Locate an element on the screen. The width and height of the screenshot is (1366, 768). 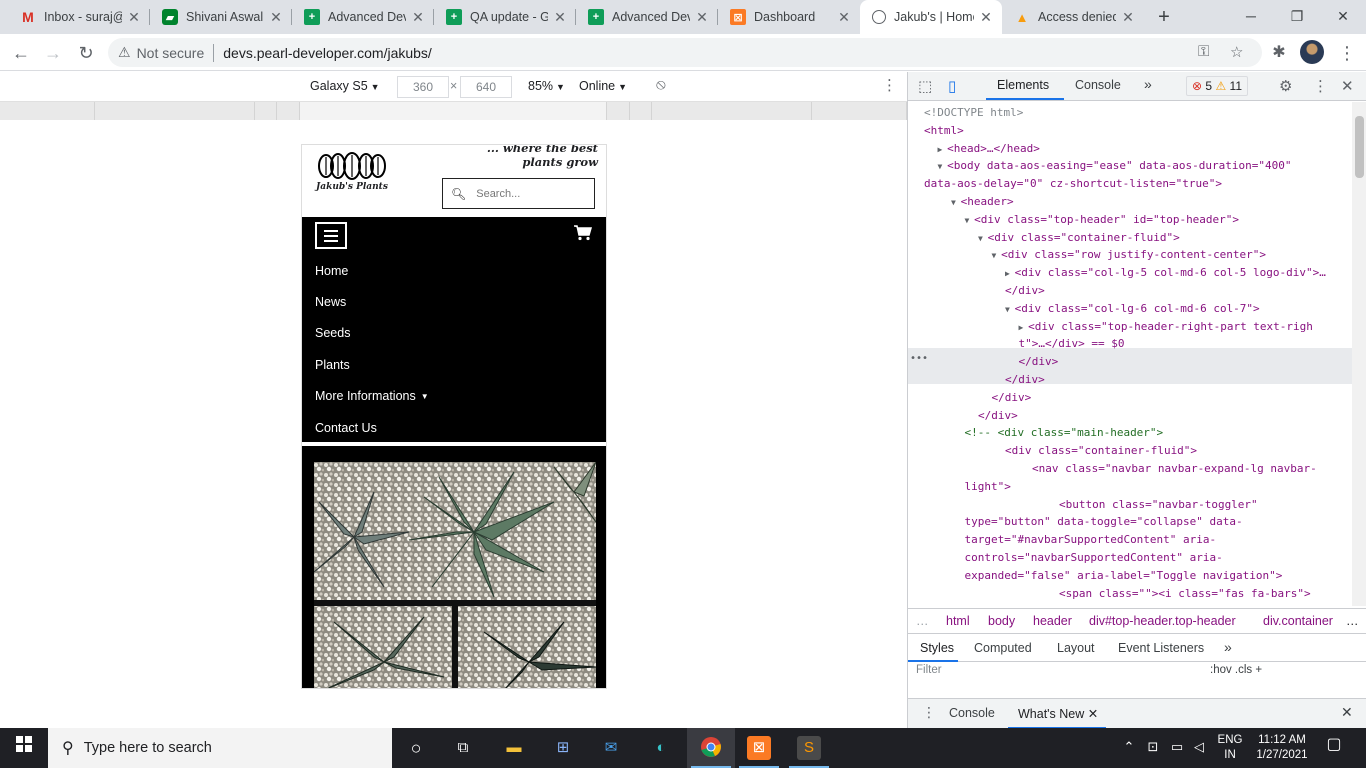
tab-sheet-advanced-dev: + Advanced Dev ✕ is located at coordinates (363, 17).